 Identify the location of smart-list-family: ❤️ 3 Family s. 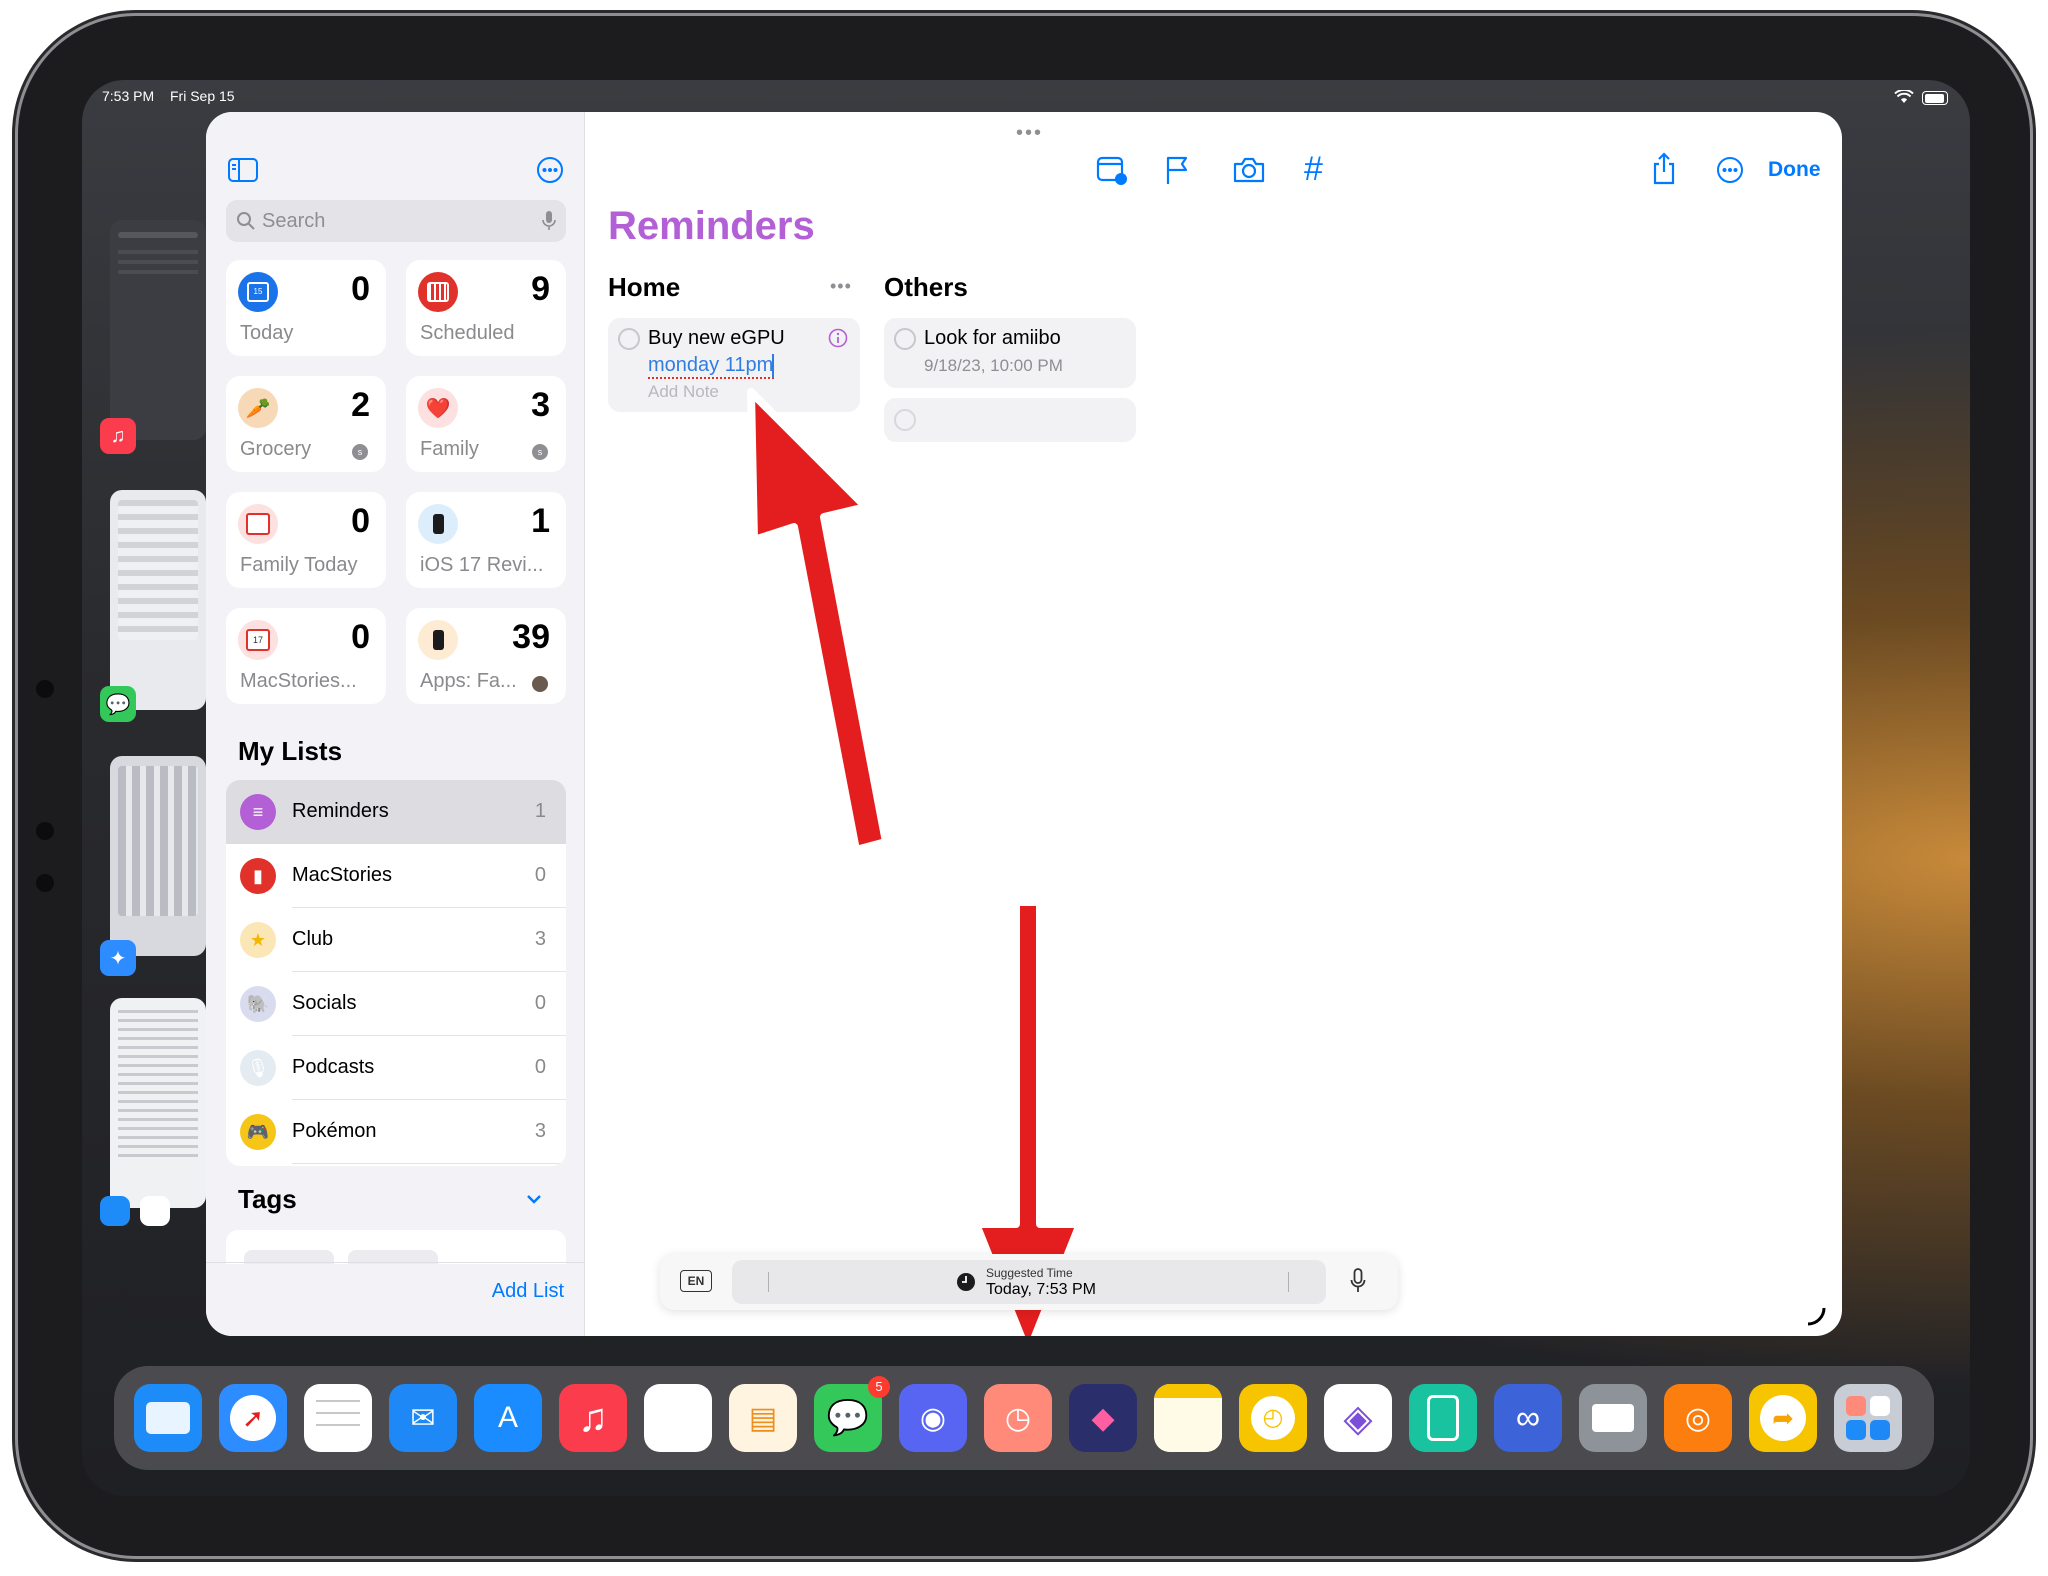
(486, 424).